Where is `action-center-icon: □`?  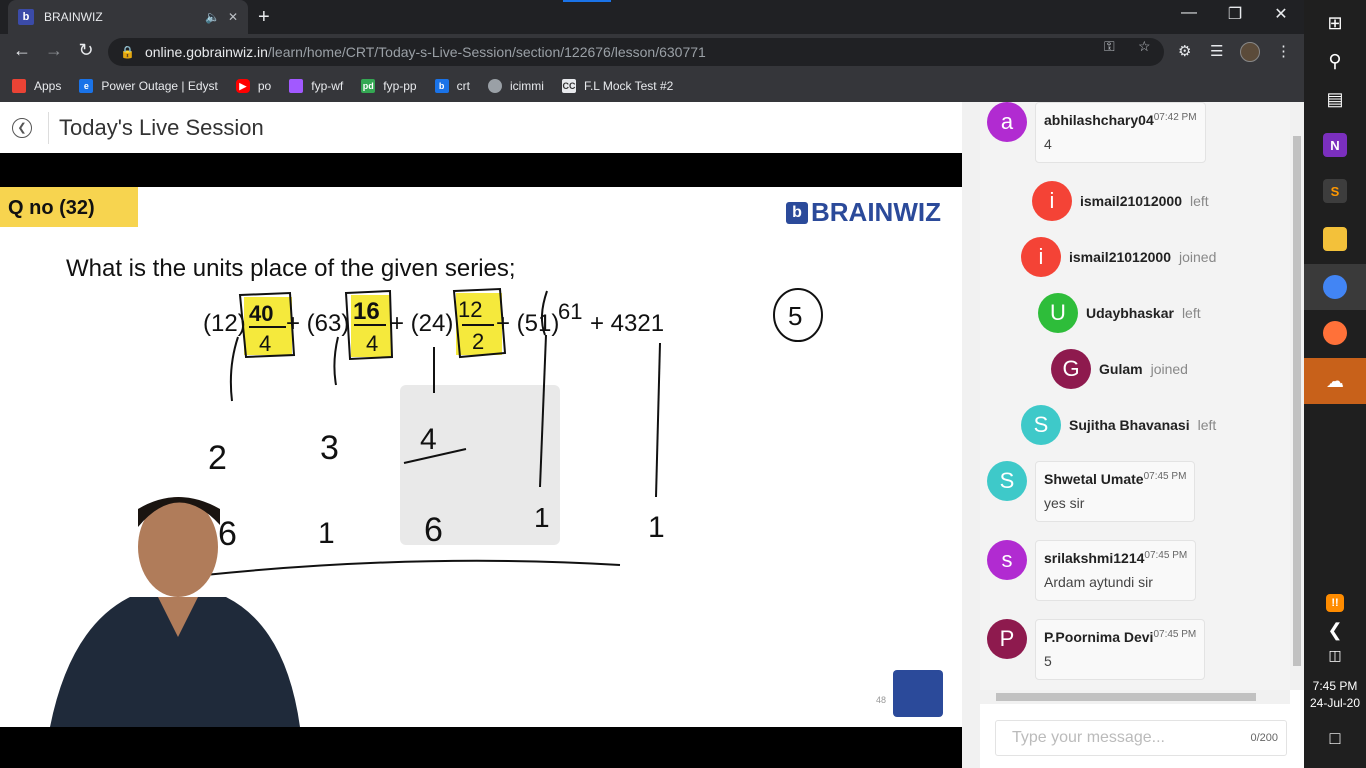
action-center-icon: □ is located at coordinates (1335, 738).